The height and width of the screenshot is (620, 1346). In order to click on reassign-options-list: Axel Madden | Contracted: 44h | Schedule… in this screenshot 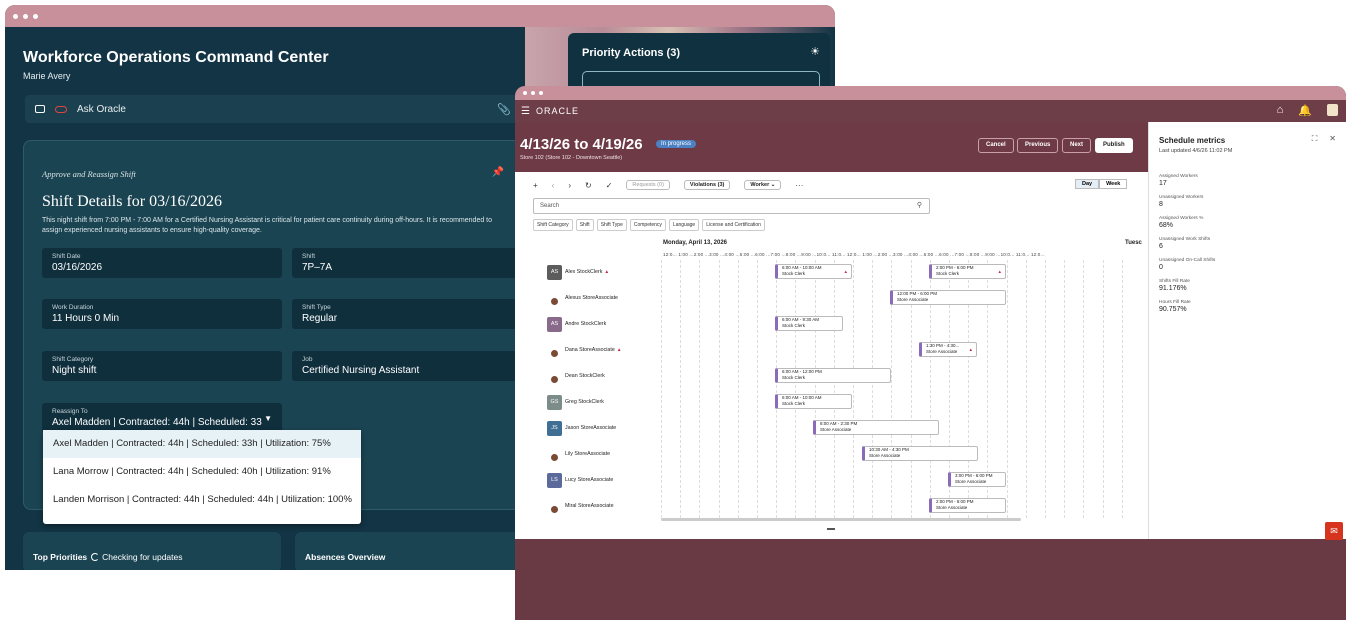, I will do `click(202, 477)`.